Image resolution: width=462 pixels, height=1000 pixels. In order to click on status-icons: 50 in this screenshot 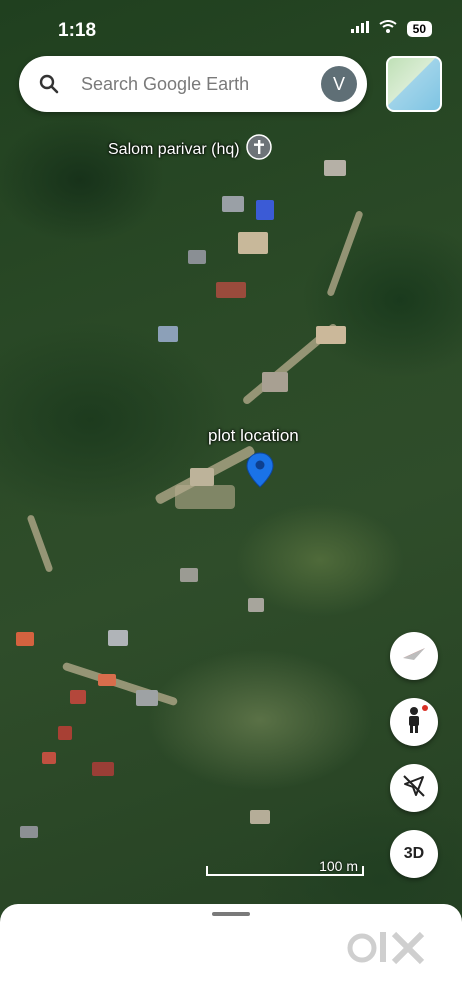, I will do `click(391, 29)`.